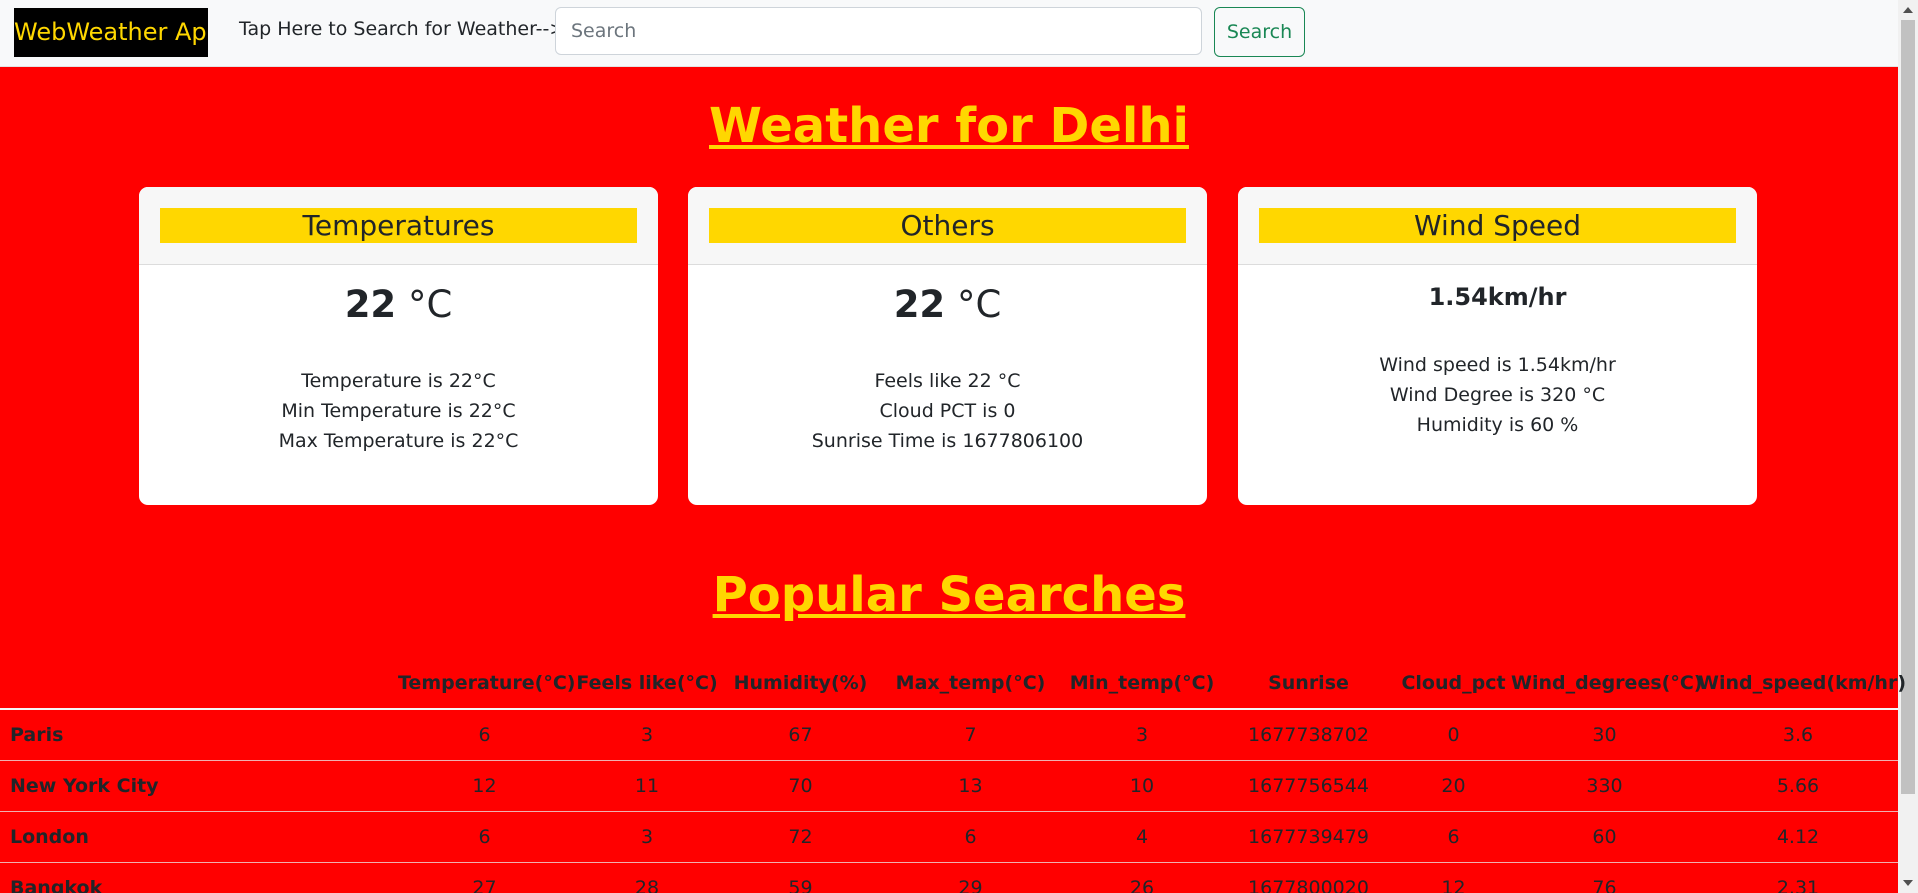  I want to click on wind-speed-value: 1.54km/hr, so click(1497, 297).